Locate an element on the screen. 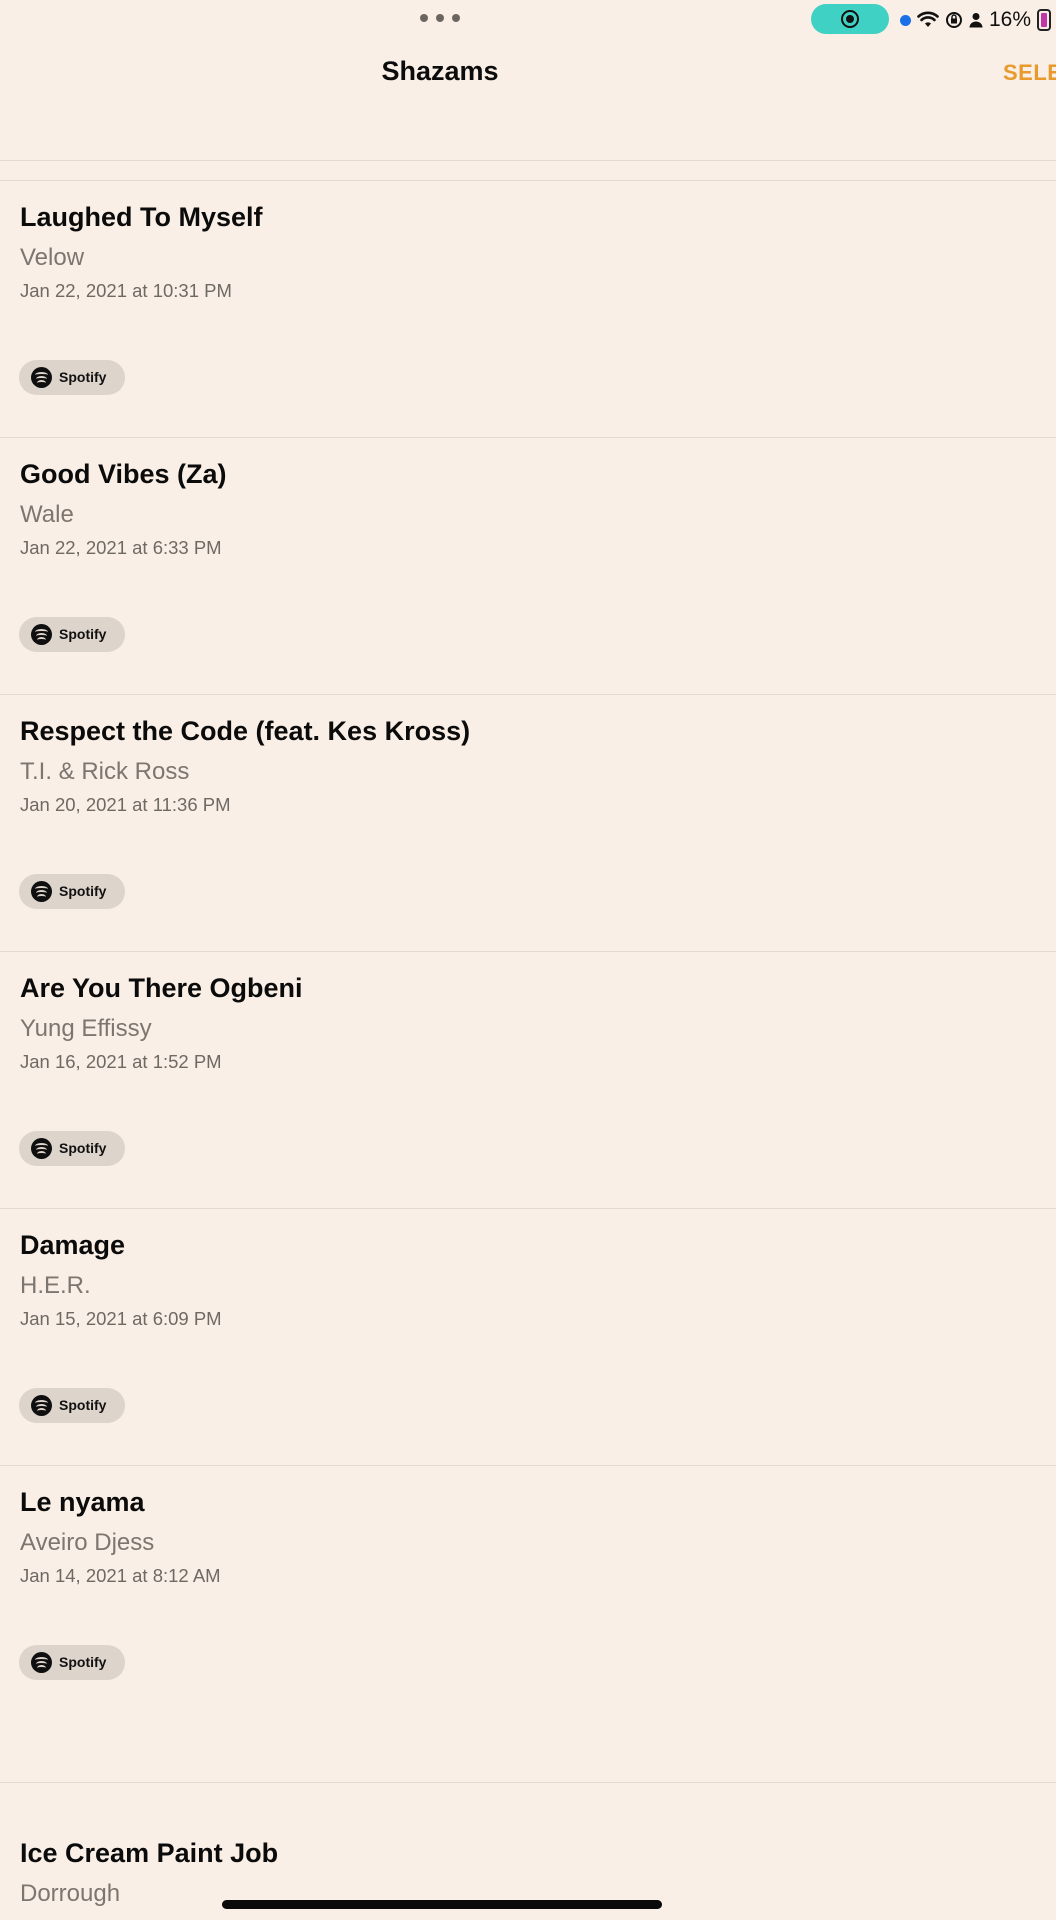 The width and height of the screenshot is (1056, 1920). song-title: Are You There Ogbeni is located at coordinates (161, 988).